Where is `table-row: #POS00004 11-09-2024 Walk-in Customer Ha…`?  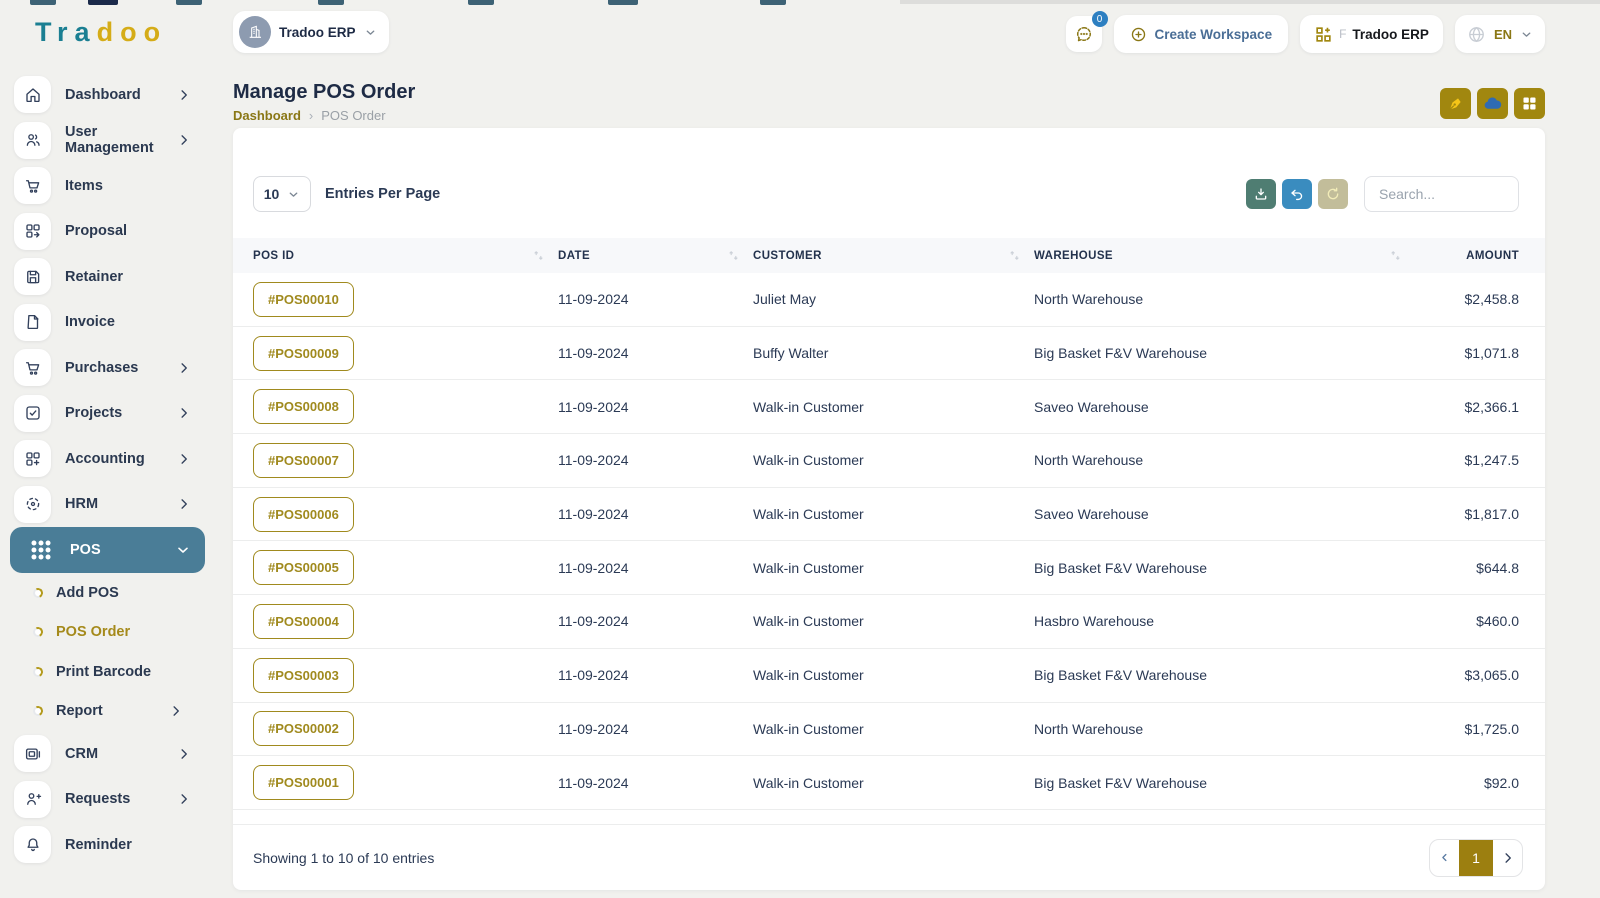
table-row: #POS00004 11-09-2024 Walk-in Customer Ha… is located at coordinates (889, 622).